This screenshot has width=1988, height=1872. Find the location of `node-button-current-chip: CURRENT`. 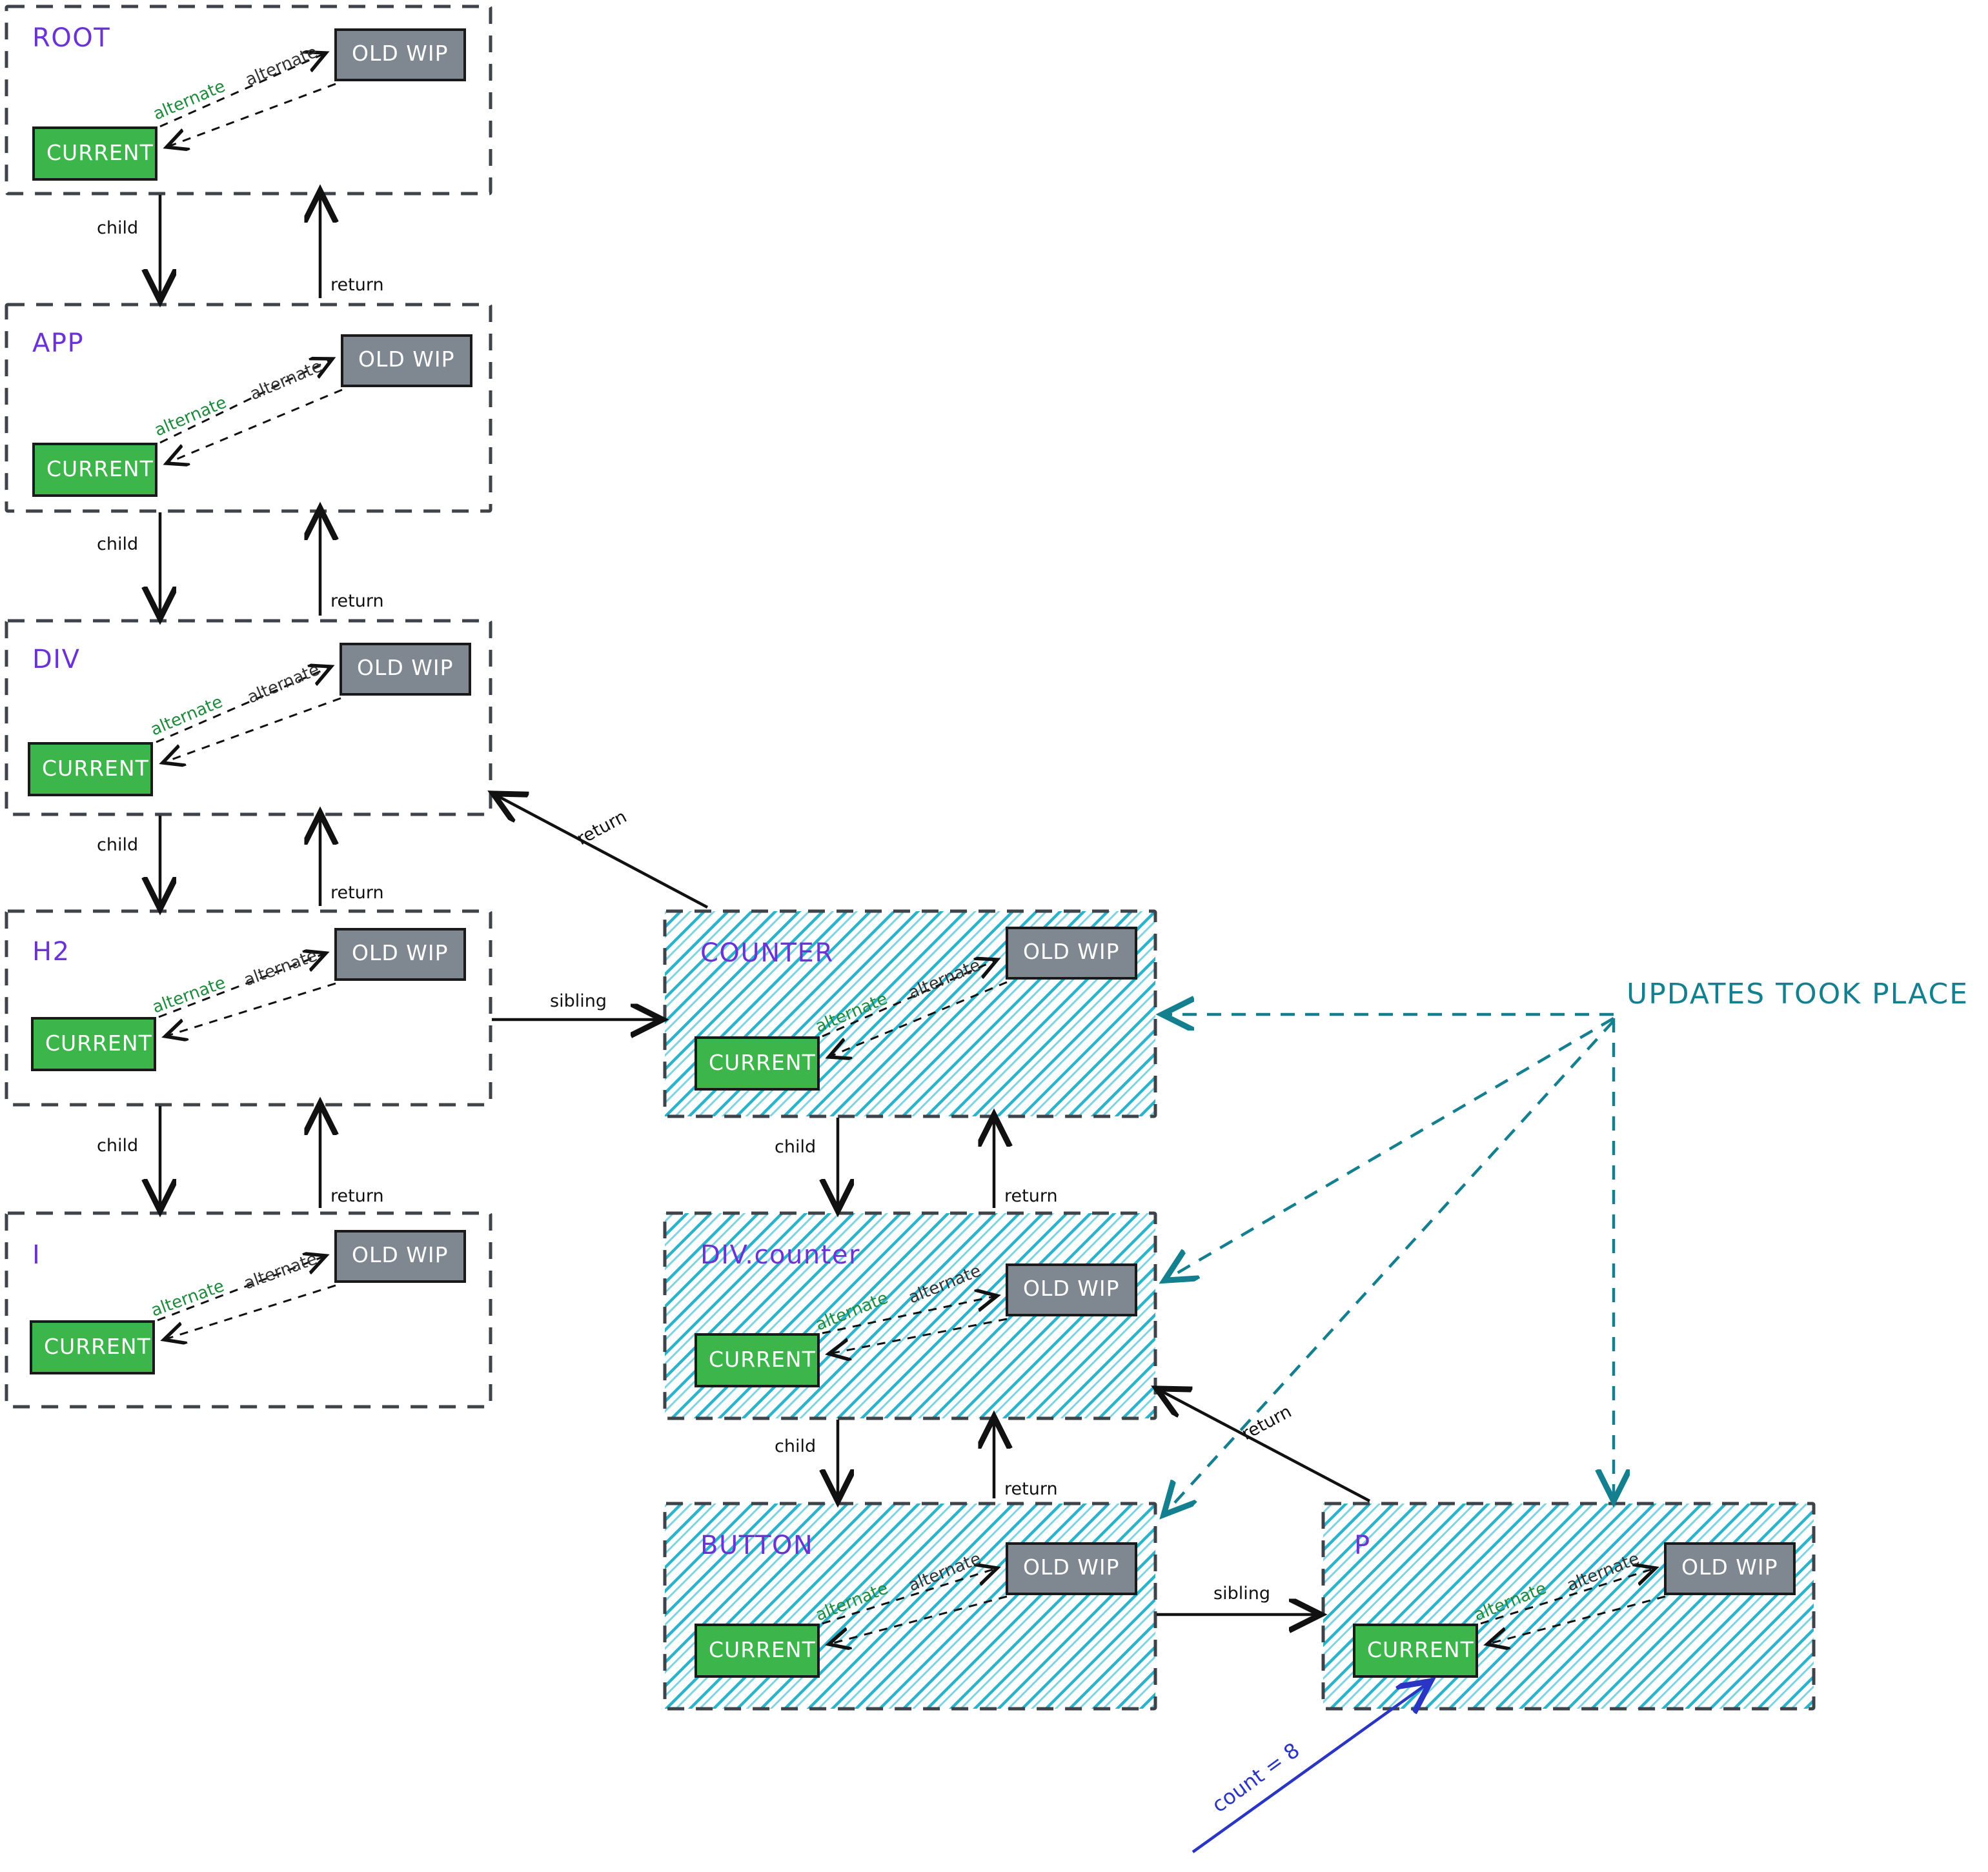

node-button-current-chip: CURRENT is located at coordinates (757, 1651).